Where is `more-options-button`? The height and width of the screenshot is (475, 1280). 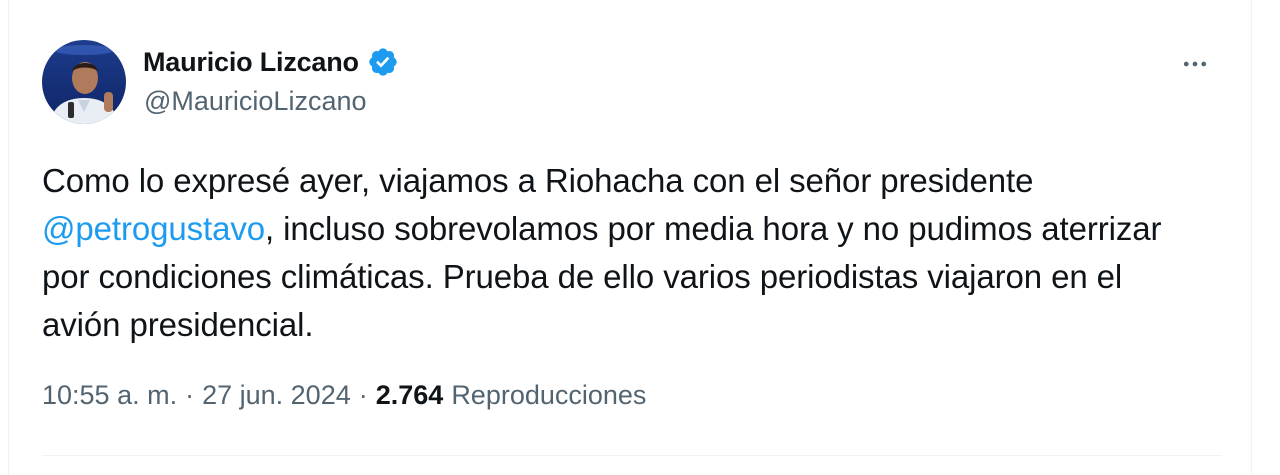
more-options-button is located at coordinates (1195, 64).